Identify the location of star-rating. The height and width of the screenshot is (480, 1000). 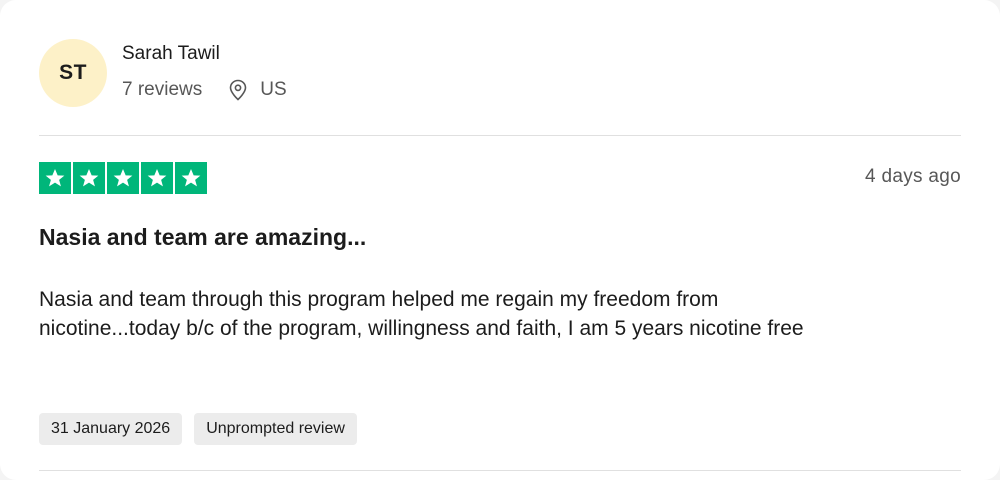
(123, 178).